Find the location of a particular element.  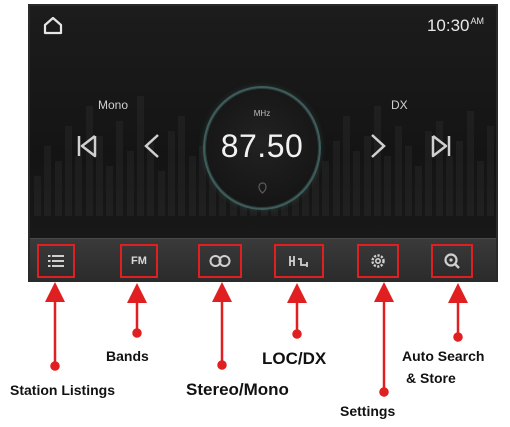

home-icon is located at coordinates (53, 25).